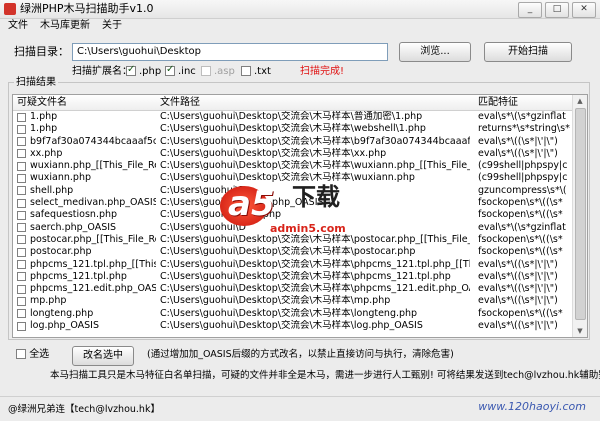 The width and height of the screenshot is (600, 421). What do you see at coordinates (580, 331) in the screenshot?
I see `scroll-down-icon: ▼` at bounding box center [580, 331].